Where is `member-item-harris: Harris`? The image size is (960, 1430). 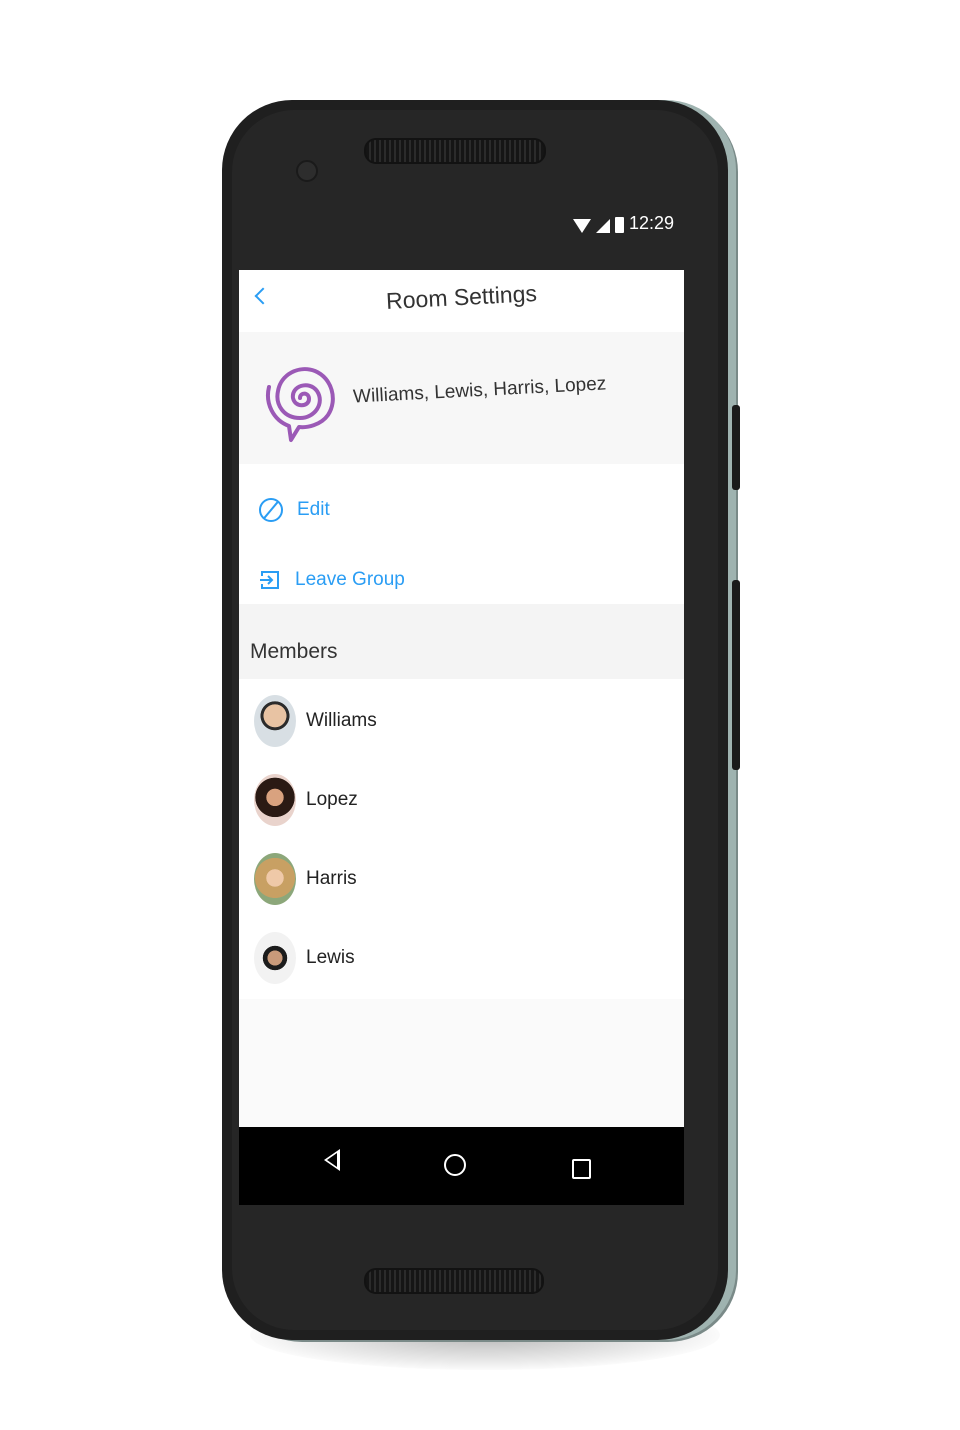
member-item-harris: Harris is located at coordinates (305, 879).